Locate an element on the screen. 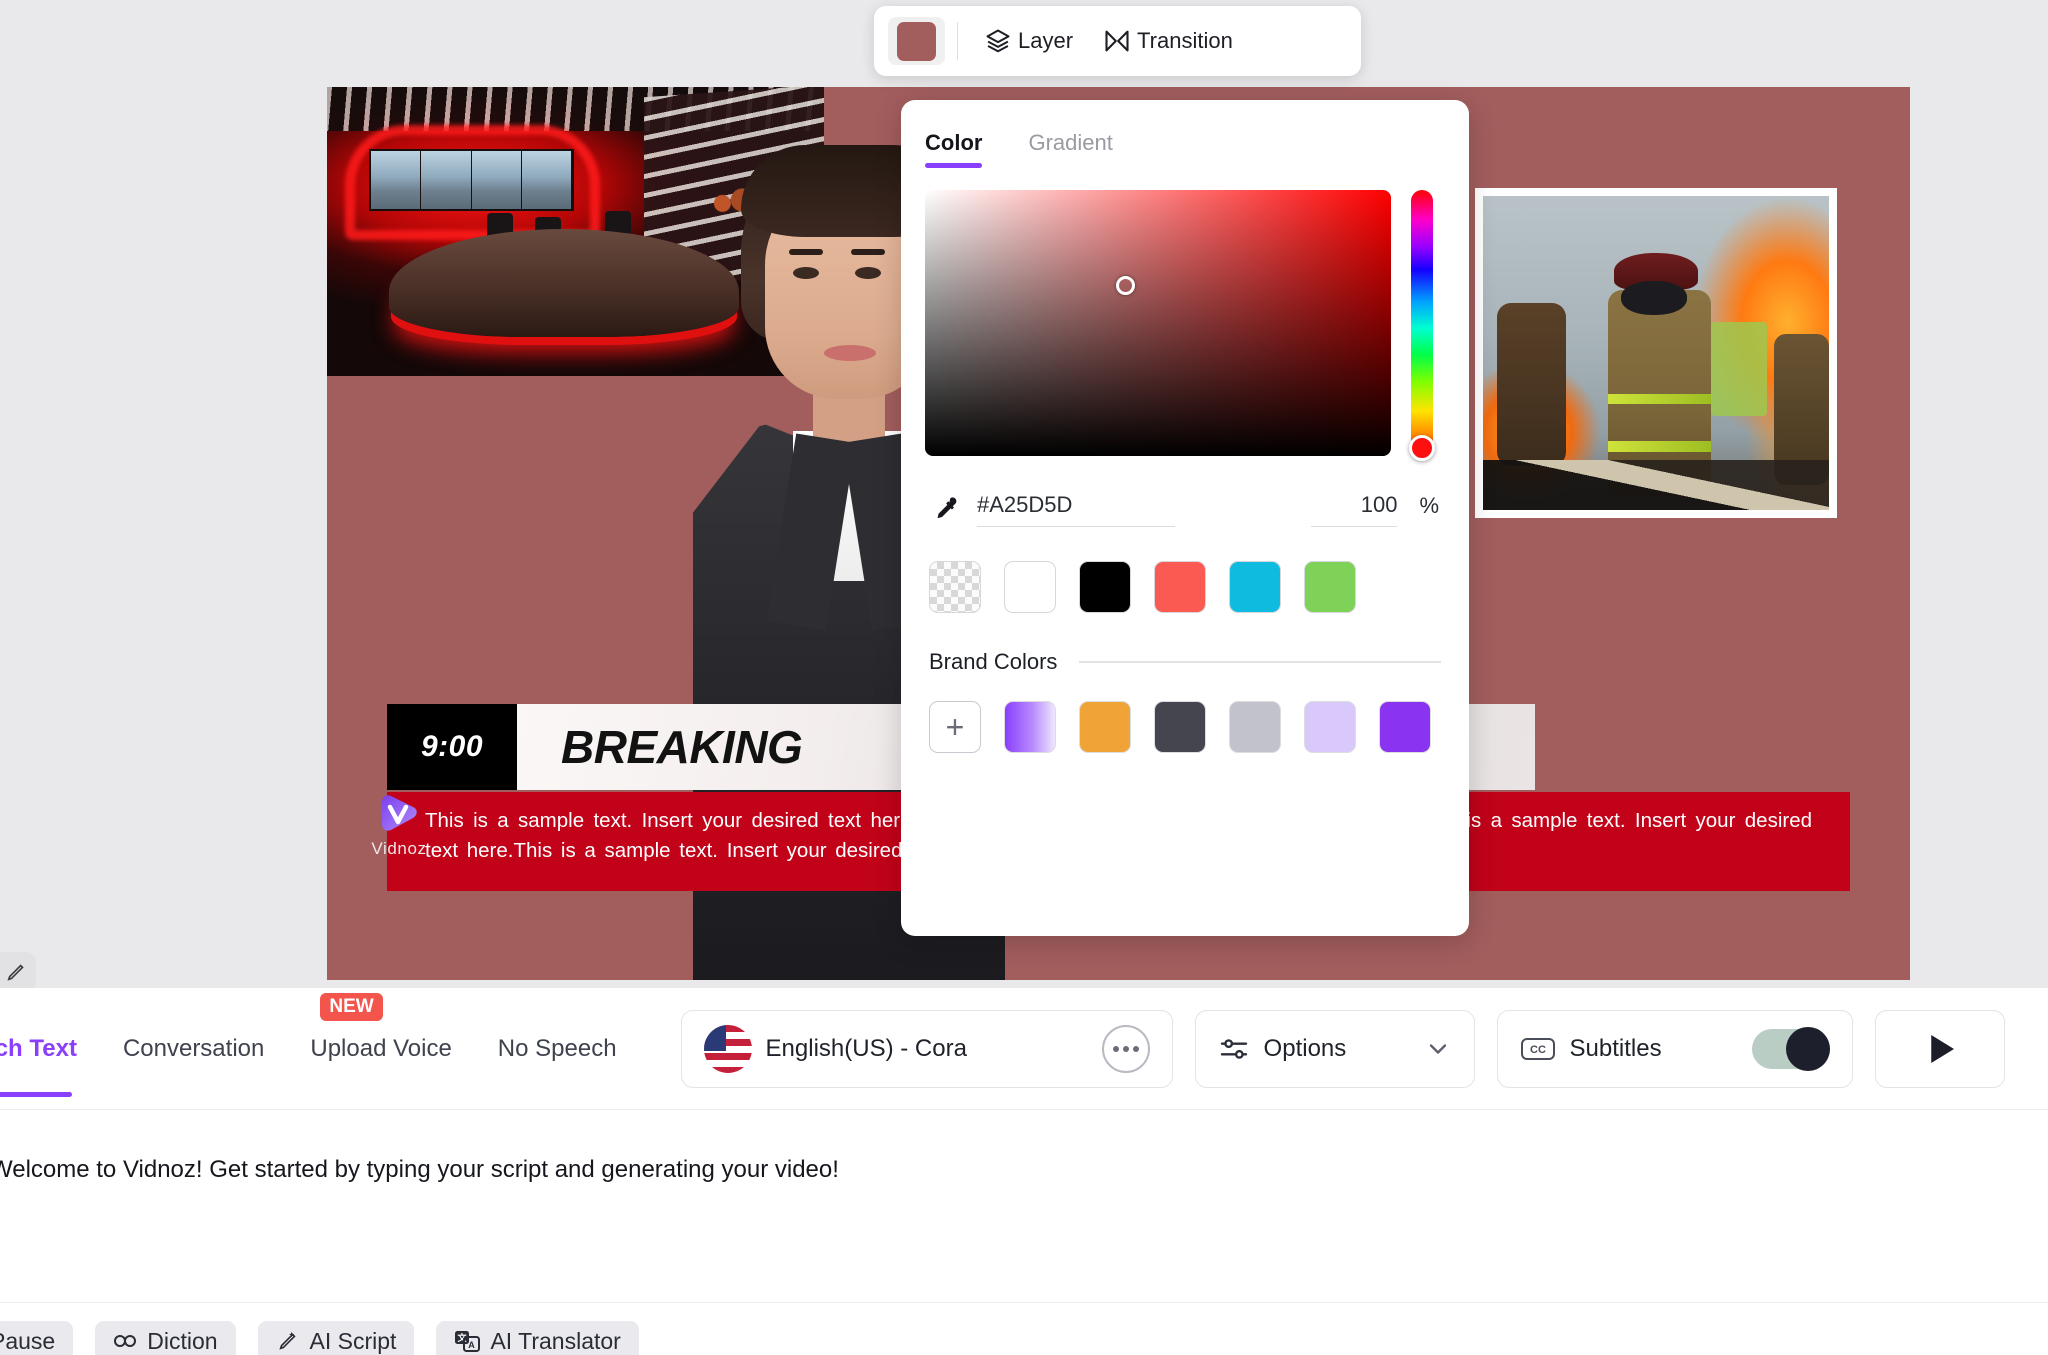  brand-swatch-pale-lavender is located at coordinates (1330, 727).